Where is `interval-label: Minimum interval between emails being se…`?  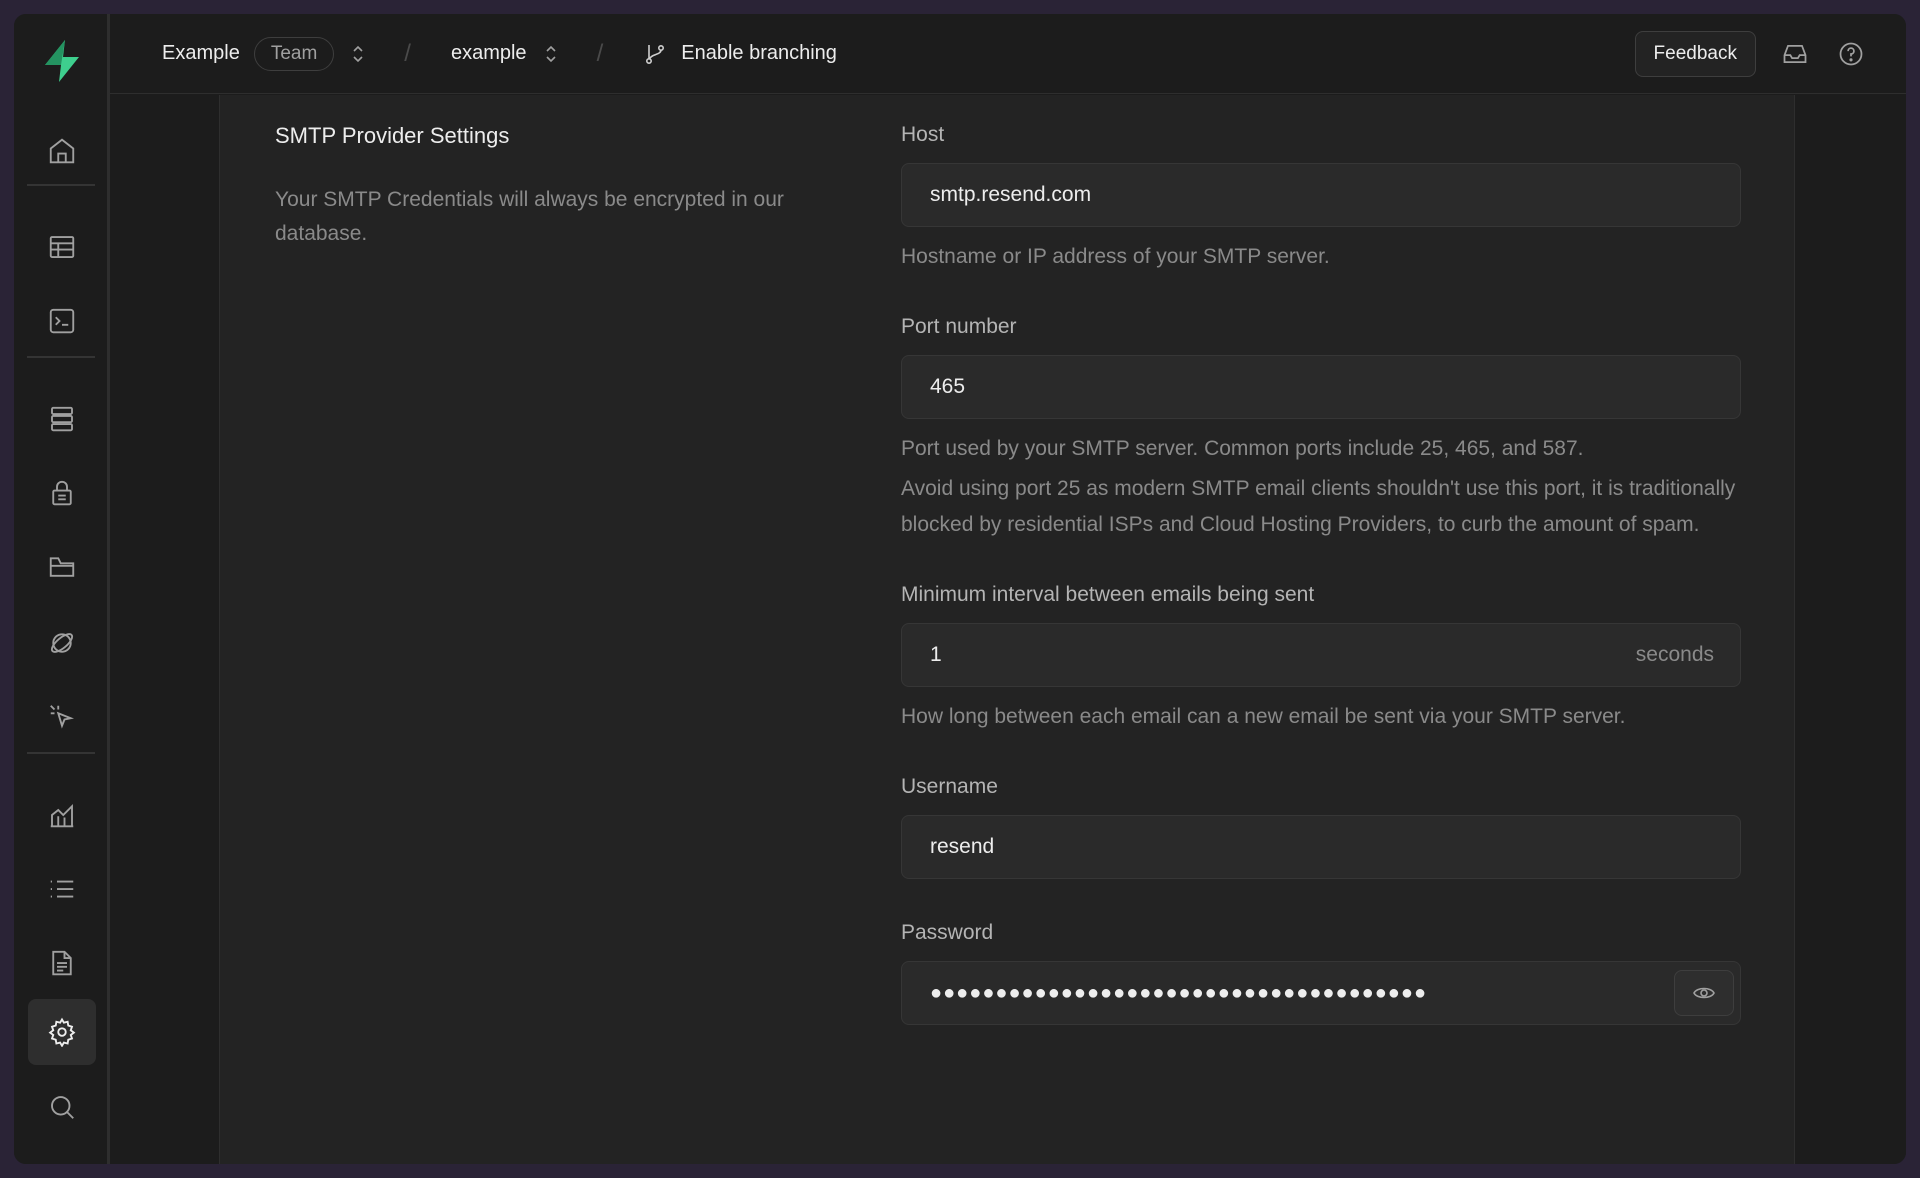
interval-label: Minimum interval between emails being se… is located at coordinates (1108, 594).